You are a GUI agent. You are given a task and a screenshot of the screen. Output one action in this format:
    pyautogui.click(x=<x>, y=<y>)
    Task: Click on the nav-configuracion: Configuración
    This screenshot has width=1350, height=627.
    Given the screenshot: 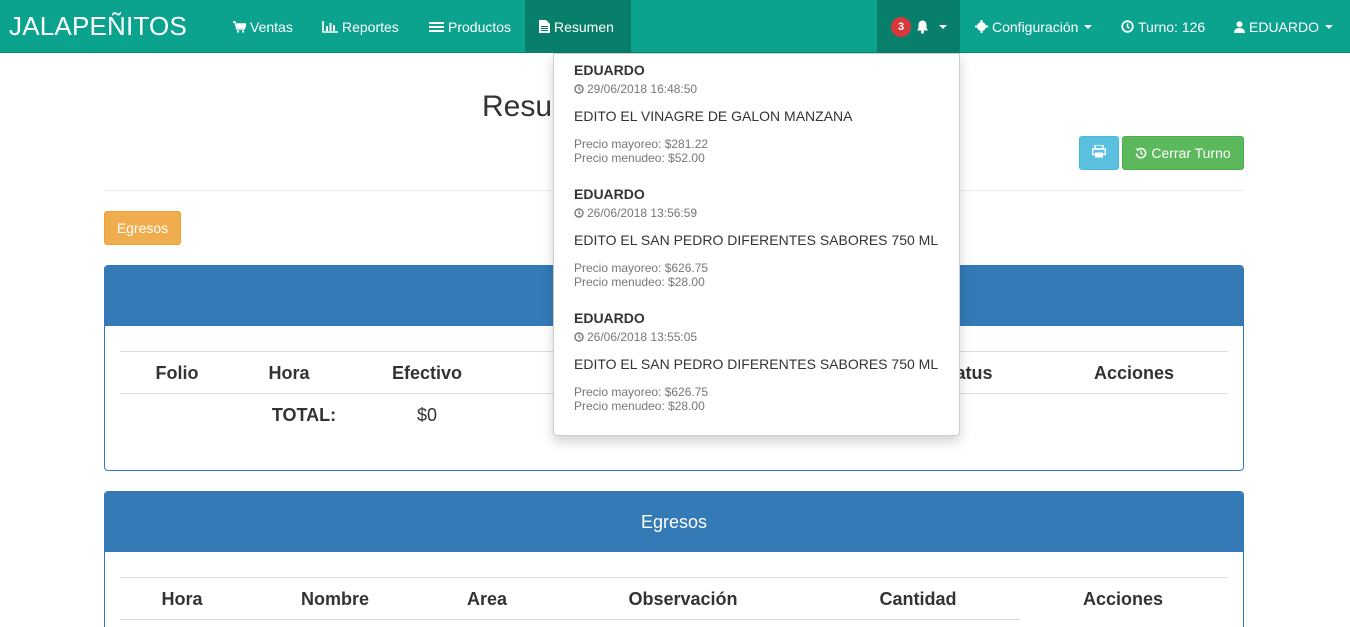 What is the action you would take?
    pyautogui.click(x=1034, y=26)
    